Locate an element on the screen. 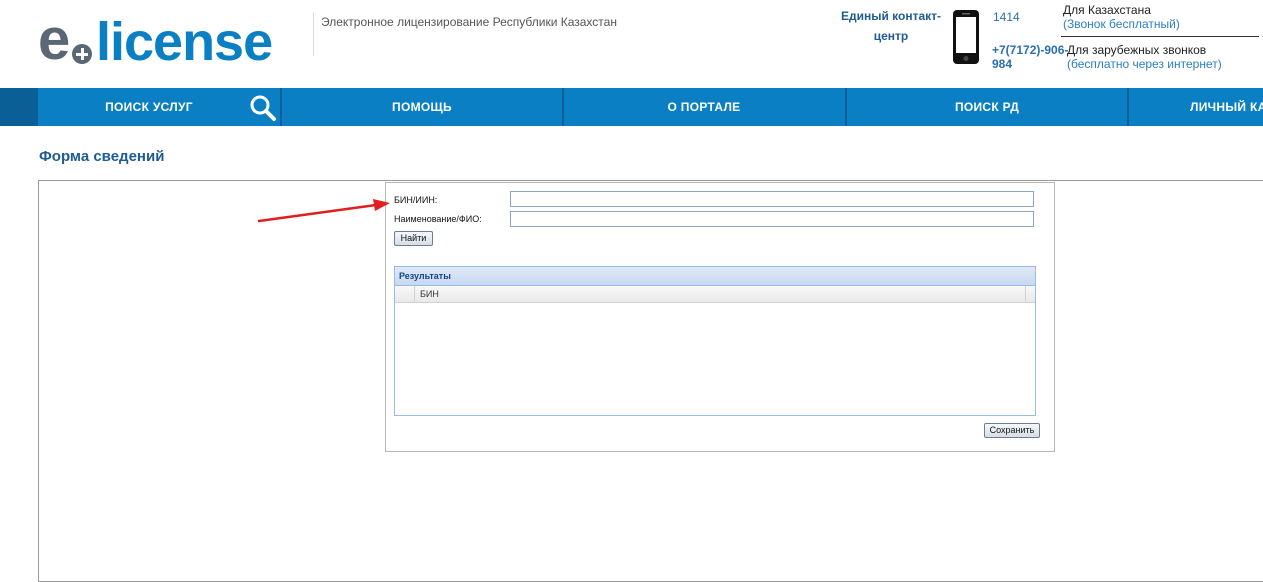 The image size is (1263, 582). results-grid: Результаты БИН is located at coordinates (715, 341).